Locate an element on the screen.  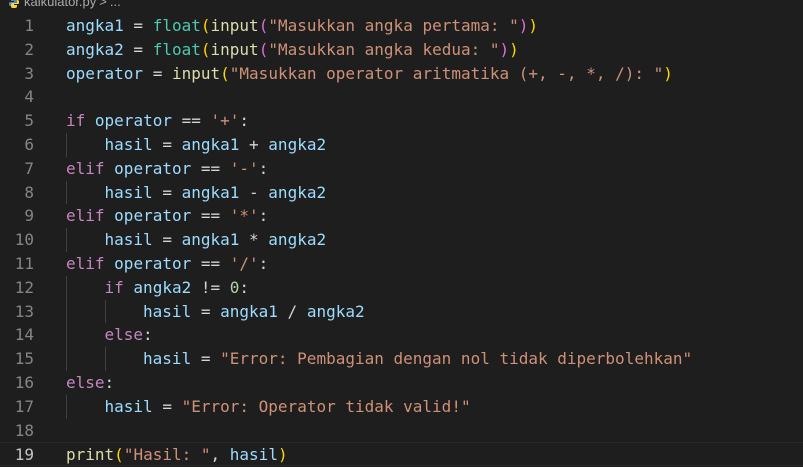
code-text: if angka2 != 0: is located at coordinates (177, 288).